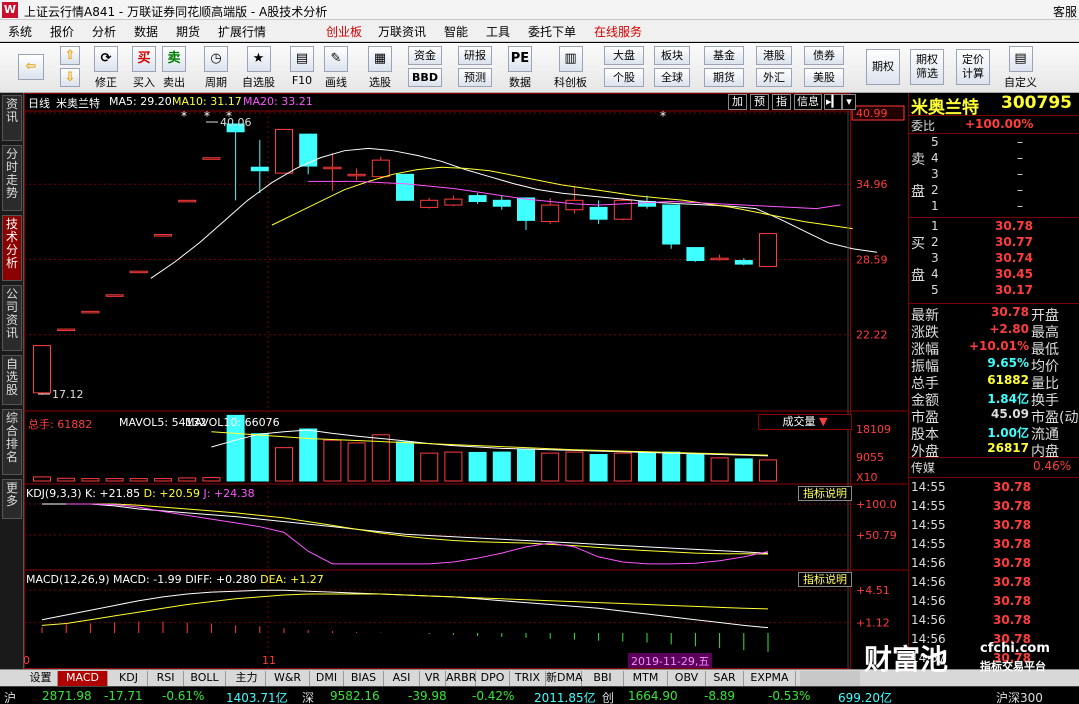  I want to click on indicator-tab-asi: ASI, so click(402, 678).